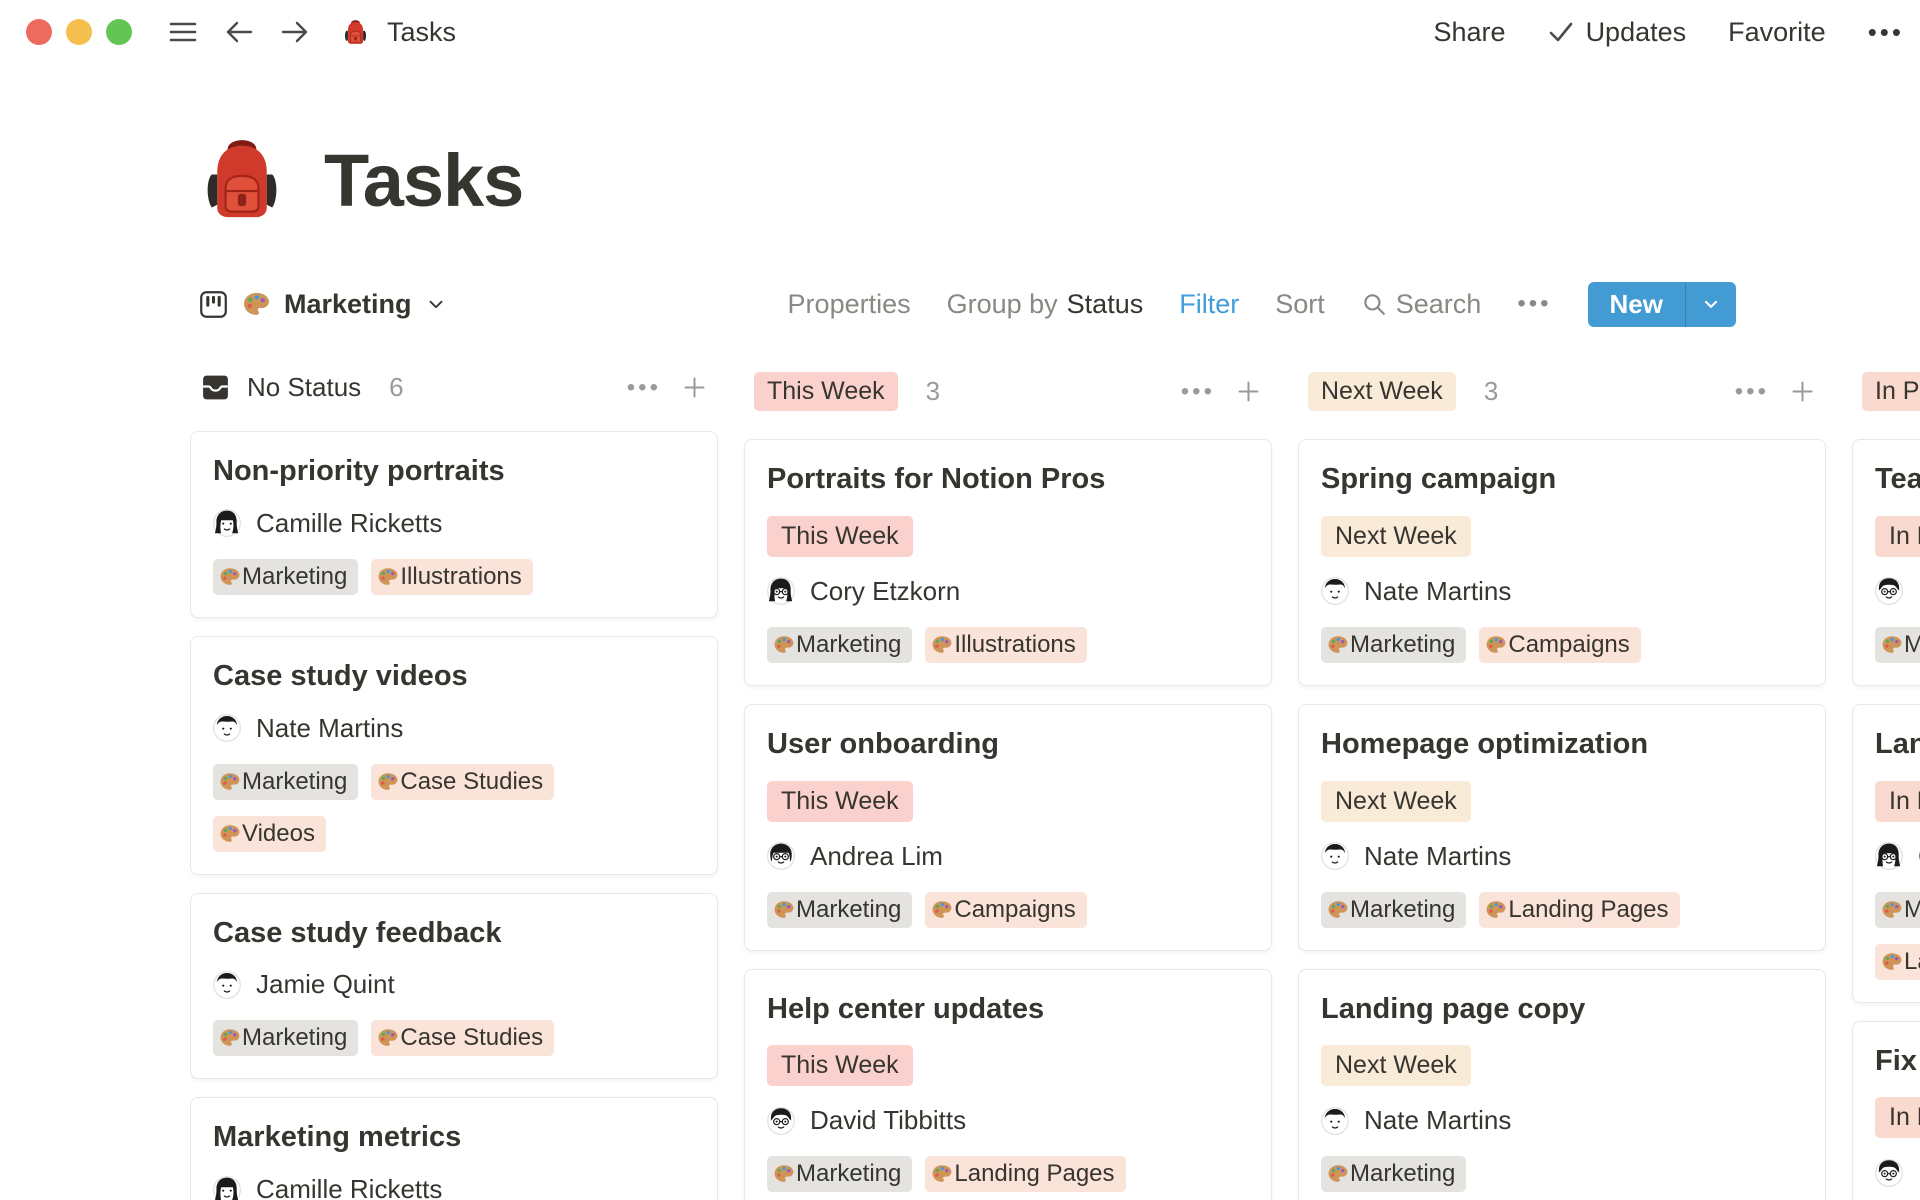 The width and height of the screenshot is (1920, 1200). I want to click on tag-row: Landing Pages, so click(1897, 961).